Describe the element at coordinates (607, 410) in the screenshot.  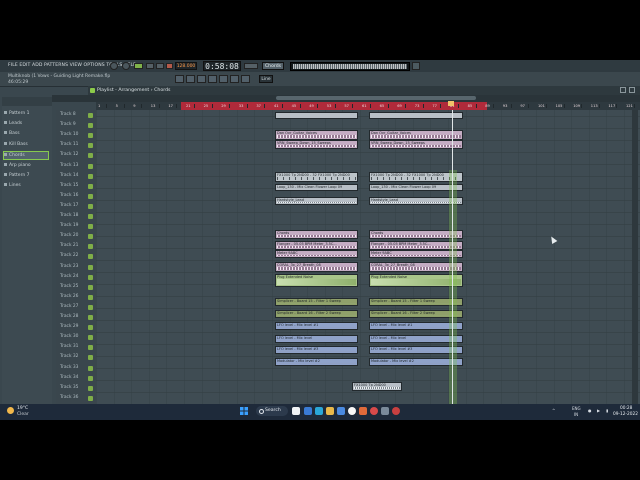
I see `battery-icon: ▮` at that location.